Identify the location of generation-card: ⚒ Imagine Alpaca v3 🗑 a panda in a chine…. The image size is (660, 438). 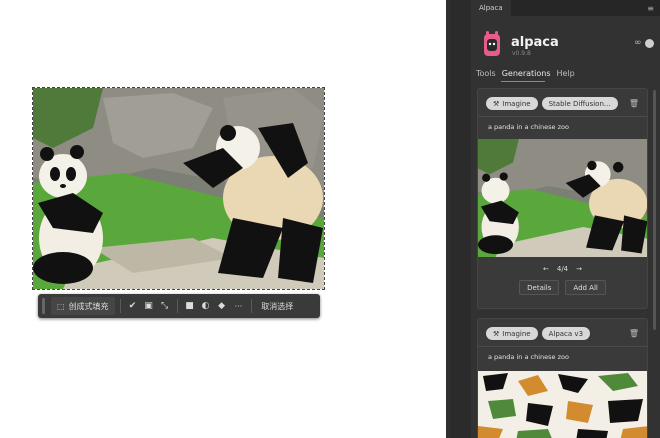
(562, 378).